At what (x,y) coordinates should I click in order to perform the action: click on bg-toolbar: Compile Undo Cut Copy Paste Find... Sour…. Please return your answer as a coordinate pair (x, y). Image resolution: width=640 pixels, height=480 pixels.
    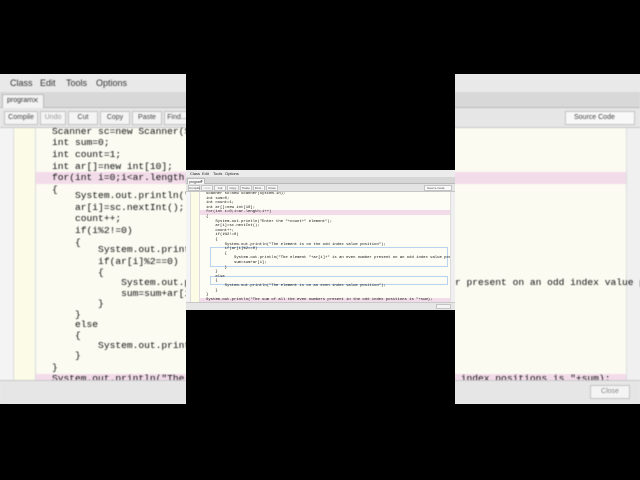
    Looking at the image, I should click on (93, 118).